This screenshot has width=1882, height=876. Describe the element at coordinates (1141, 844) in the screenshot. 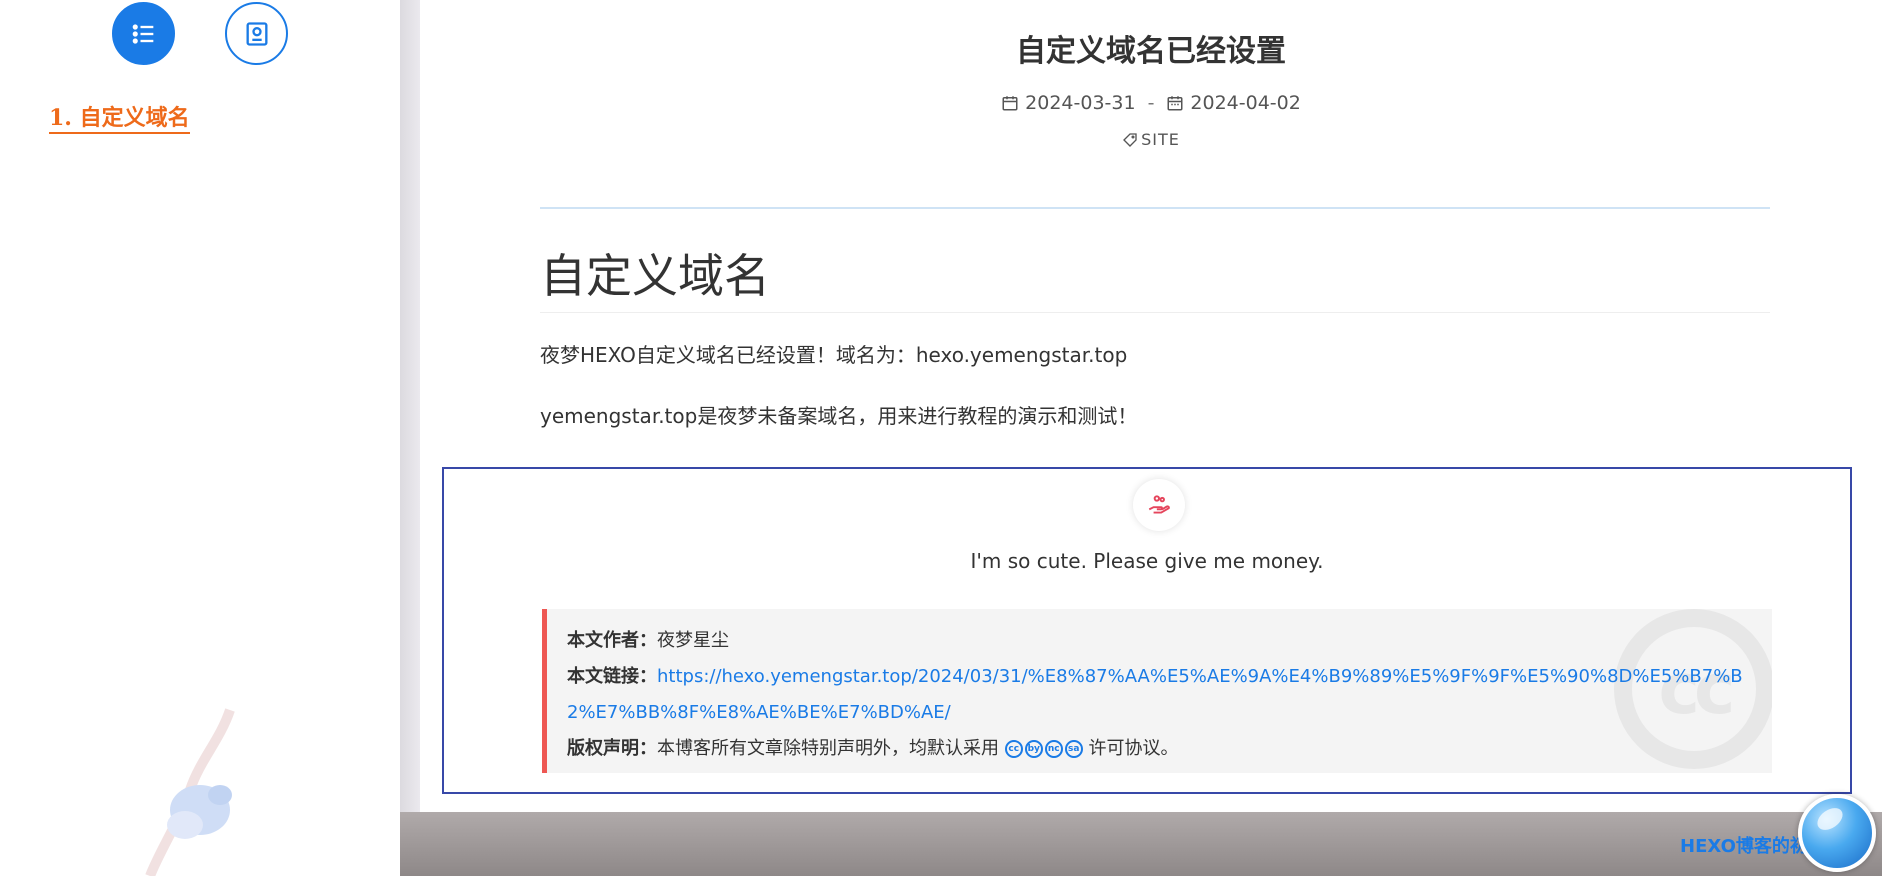

I see `footer-background` at that location.